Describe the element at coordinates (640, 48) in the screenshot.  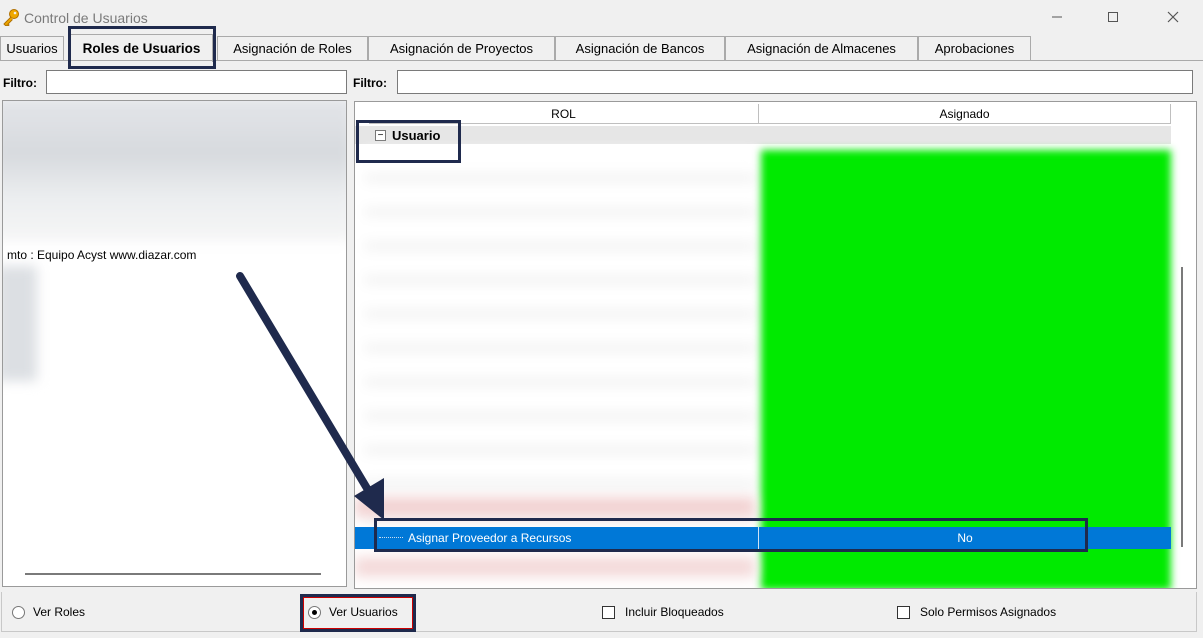
I see `tab-asignacion-de-bancos: Asignación de Bancos` at that location.